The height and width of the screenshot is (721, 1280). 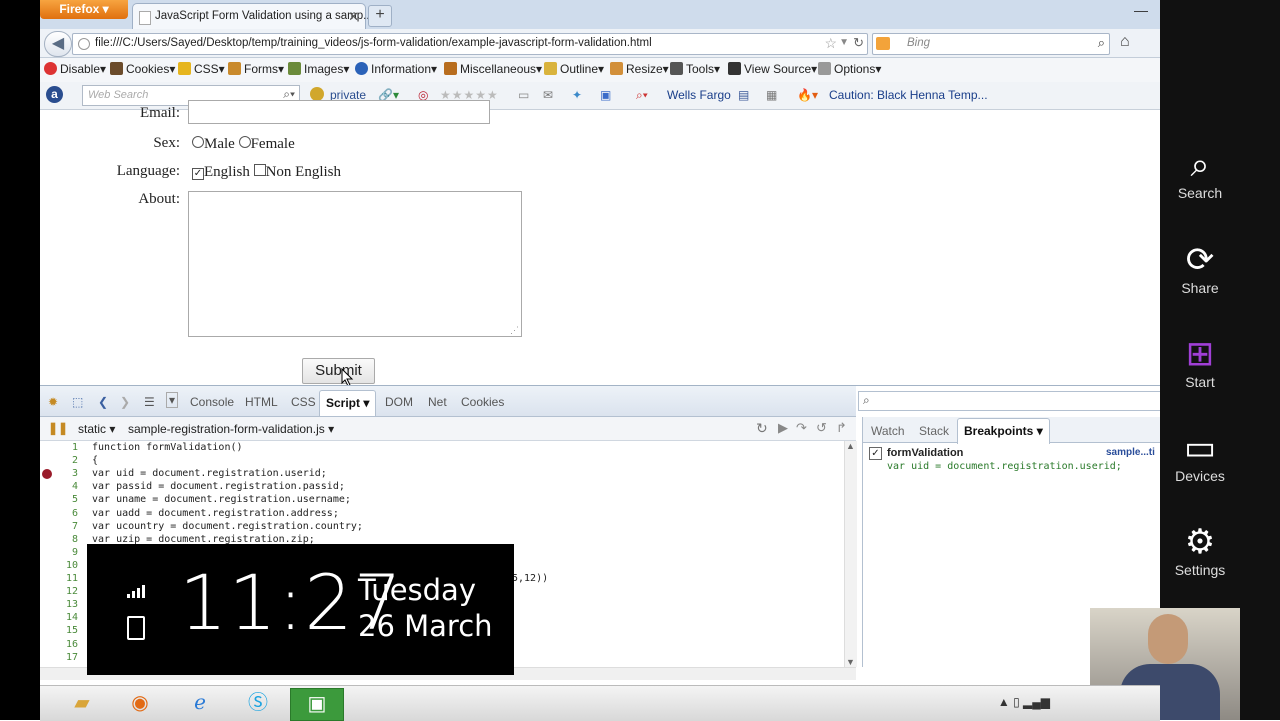 I want to click on breakpoint-file-link: sample...ti, so click(x=1130, y=452).